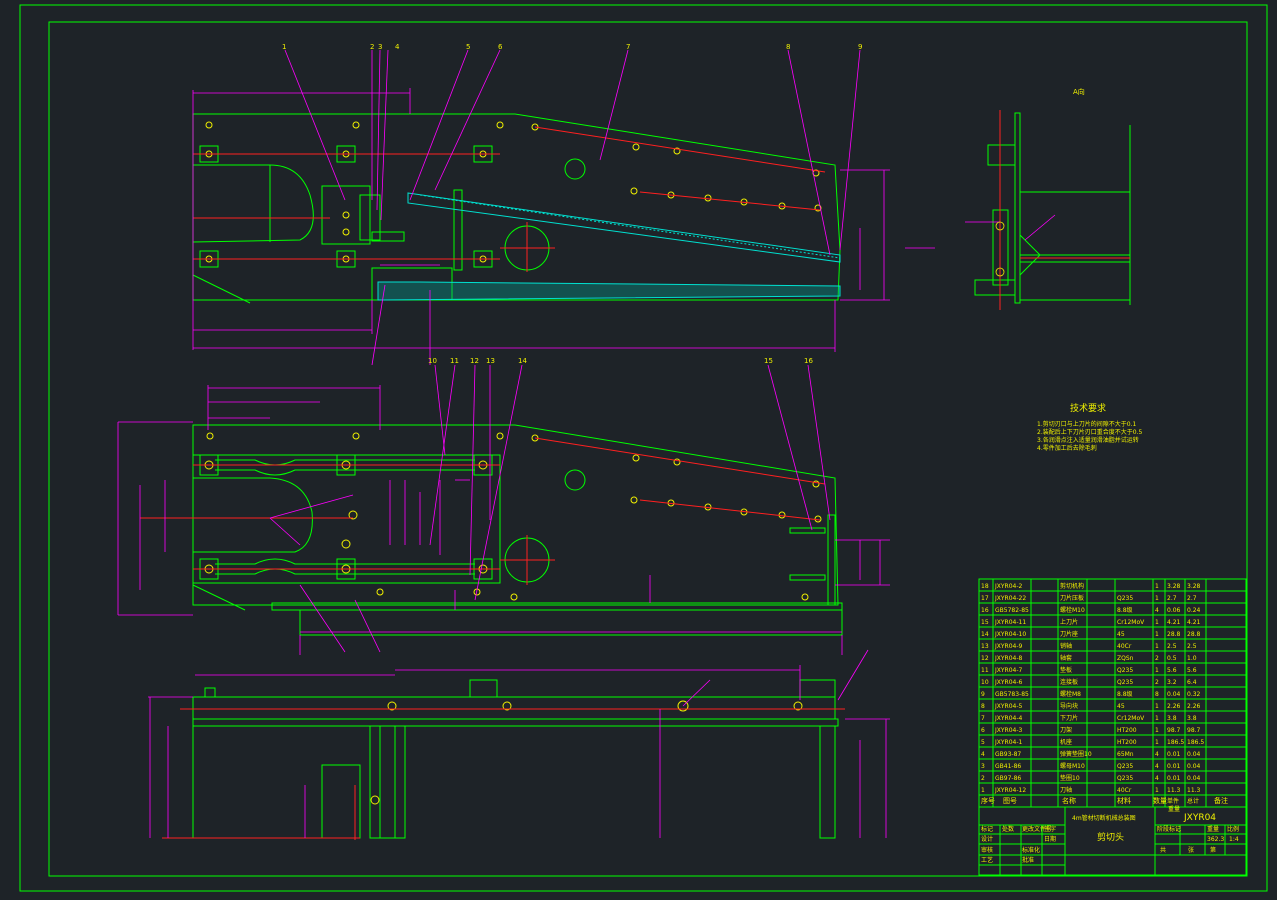 This screenshot has height=900, width=1277. What do you see at coordinates (1104, 800) in the screenshot?
I see `bom-header: 序号 图号 名称 数量 材料 单件 总计 备注` at bounding box center [1104, 800].